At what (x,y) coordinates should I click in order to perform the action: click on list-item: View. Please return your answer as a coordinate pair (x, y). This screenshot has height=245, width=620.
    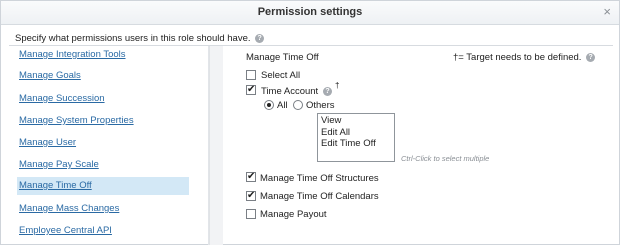
    Looking at the image, I should click on (356, 121).